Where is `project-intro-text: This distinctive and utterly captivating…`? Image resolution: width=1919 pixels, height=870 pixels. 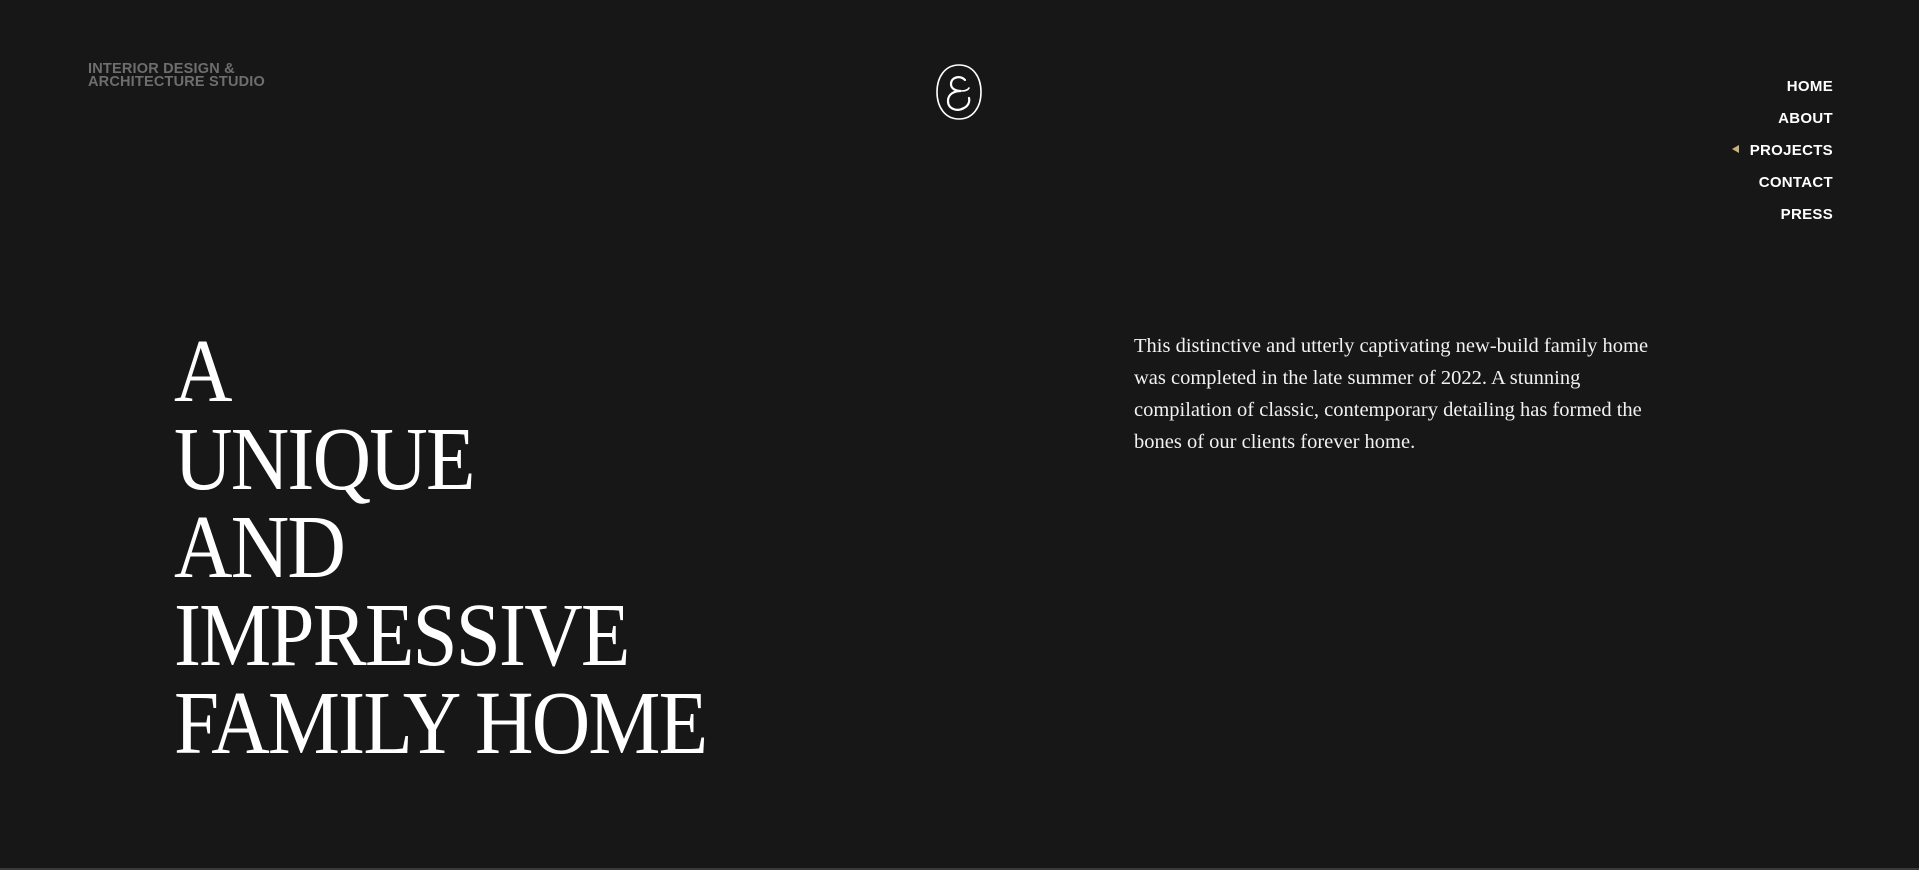 project-intro-text: This distinctive and utterly captivating… is located at coordinates (1391, 394).